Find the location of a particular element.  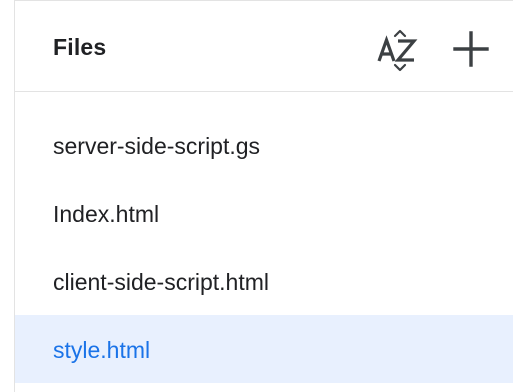

add-file-button is located at coordinates (471, 49).